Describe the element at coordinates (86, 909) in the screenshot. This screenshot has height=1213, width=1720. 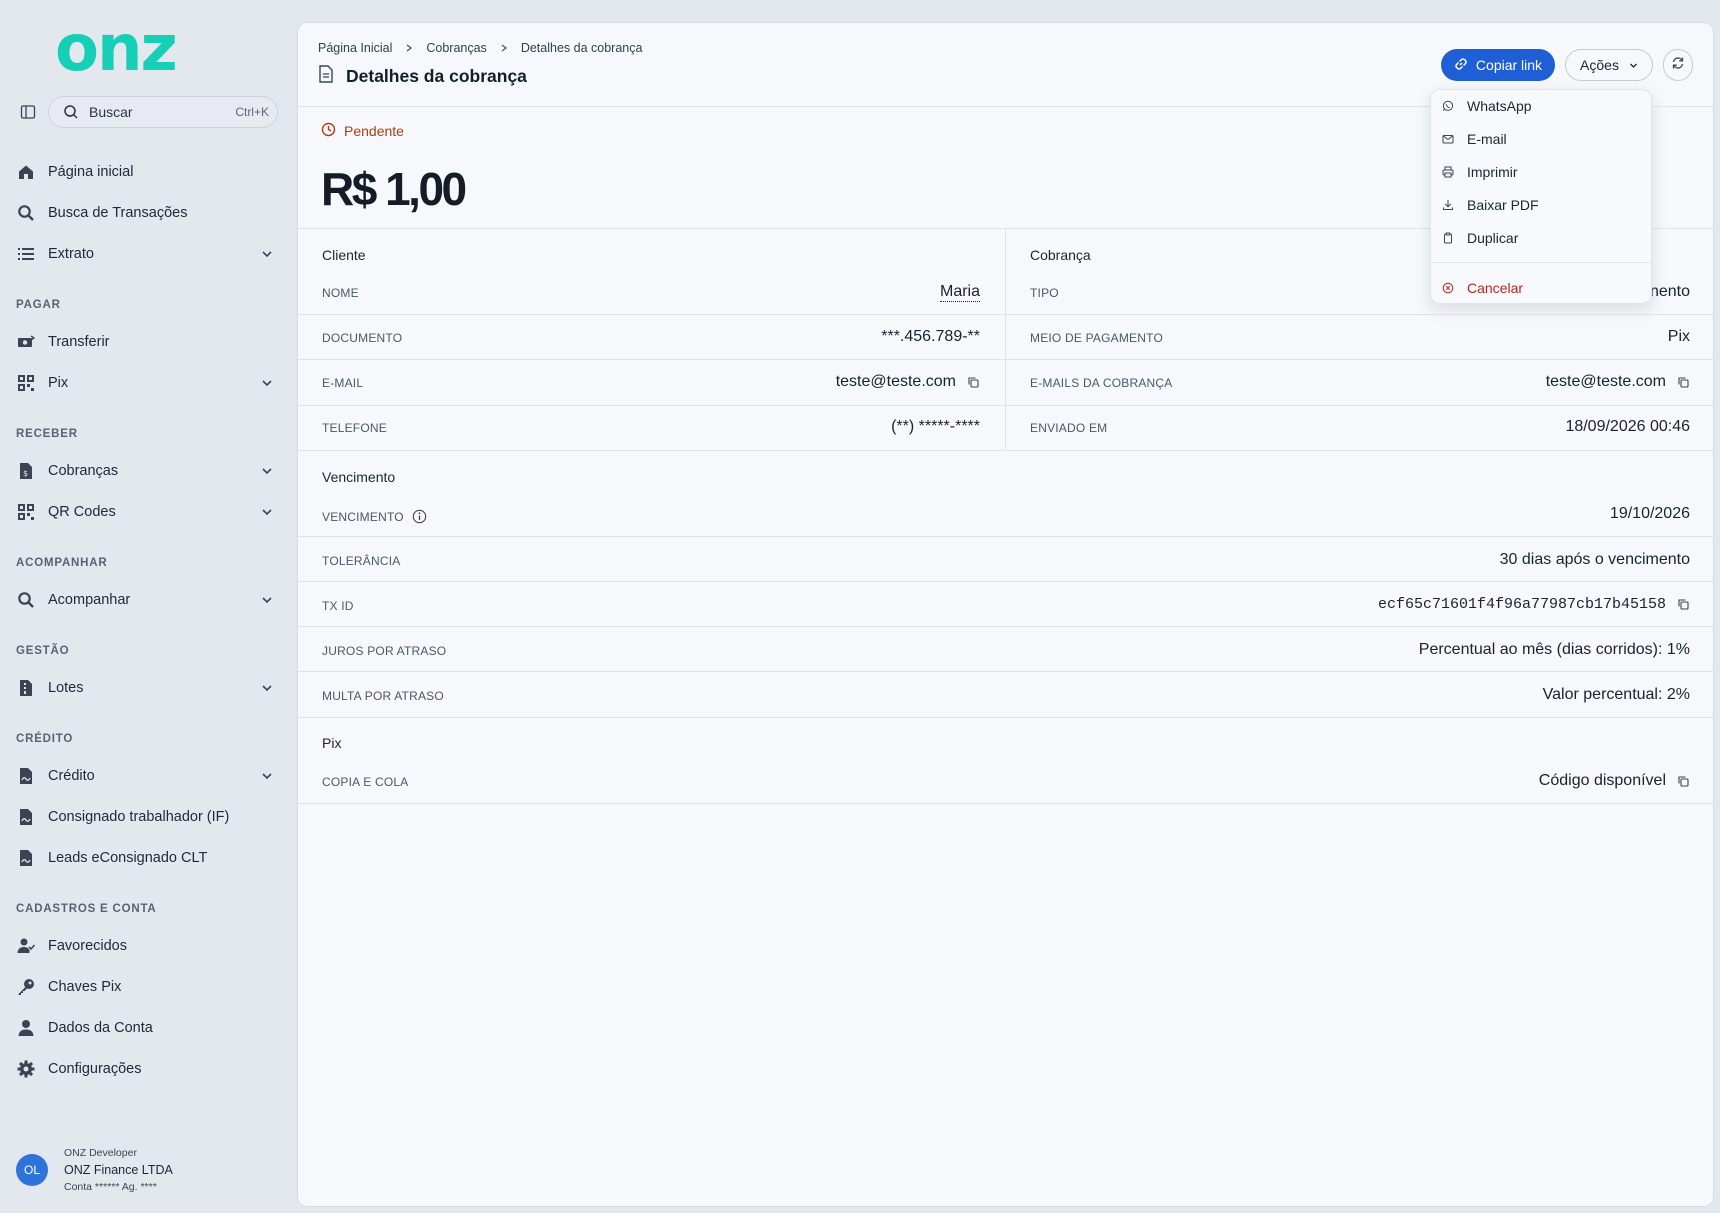
I see `section-label-cadastros: CADASTROS E CONTA` at that location.